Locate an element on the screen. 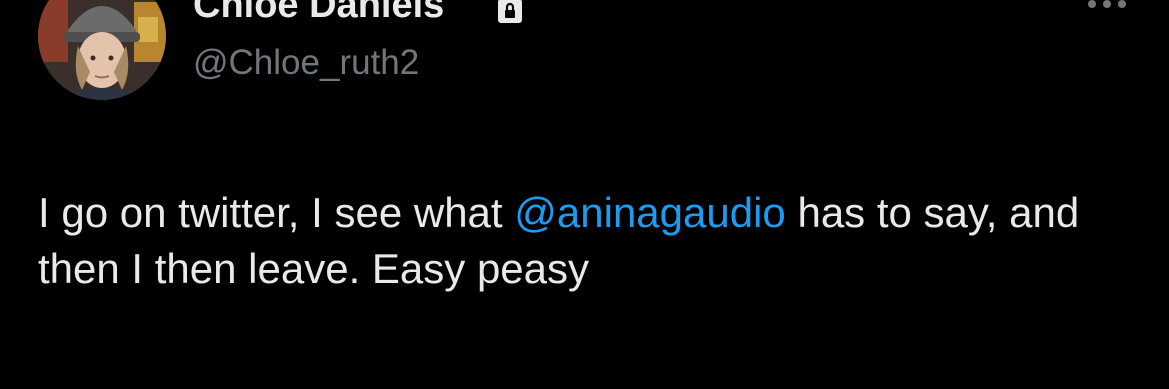 The width and height of the screenshot is (1169, 389). lock-icon is located at coordinates (510, 12).